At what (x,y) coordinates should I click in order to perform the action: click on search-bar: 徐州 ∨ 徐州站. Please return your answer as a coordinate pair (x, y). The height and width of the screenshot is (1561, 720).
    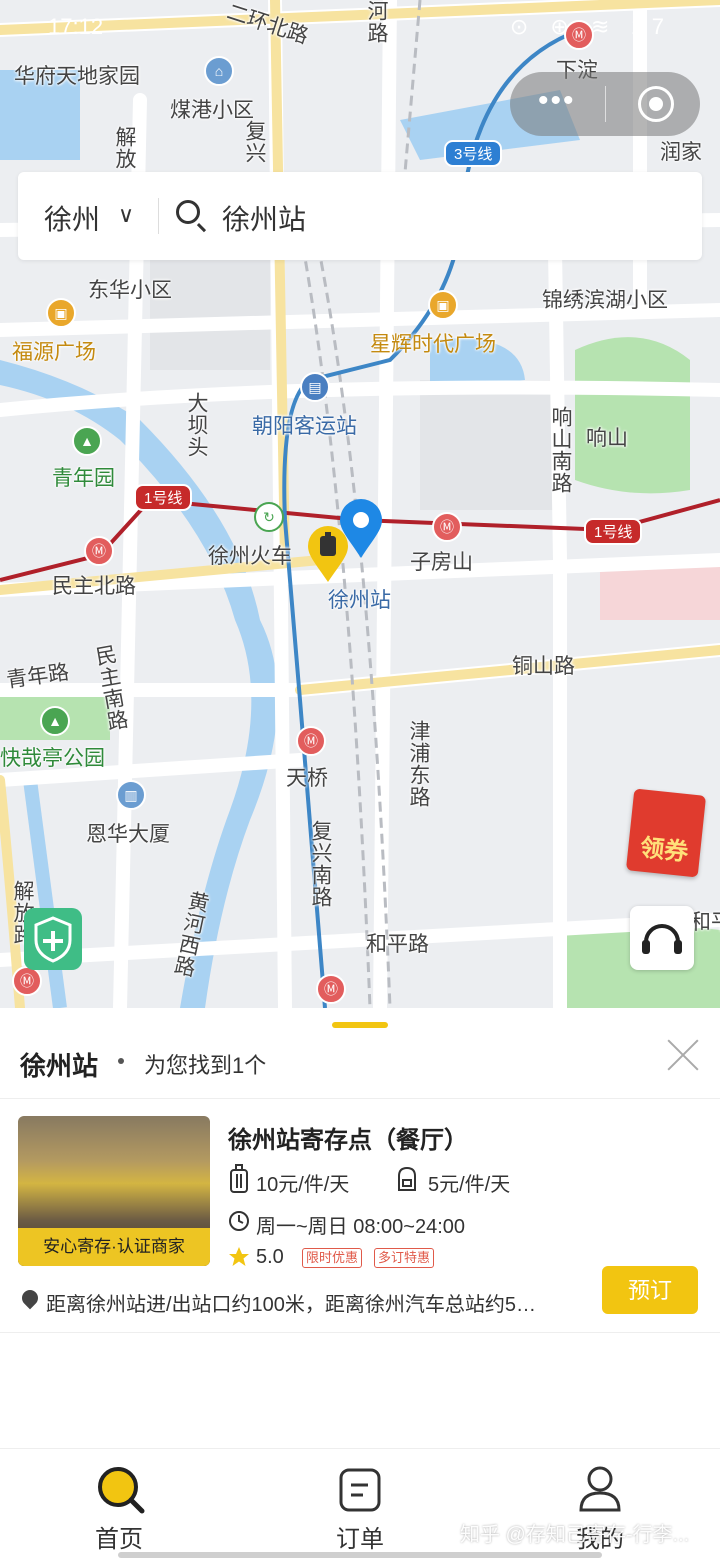
    Looking at the image, I should click on (360, 216).